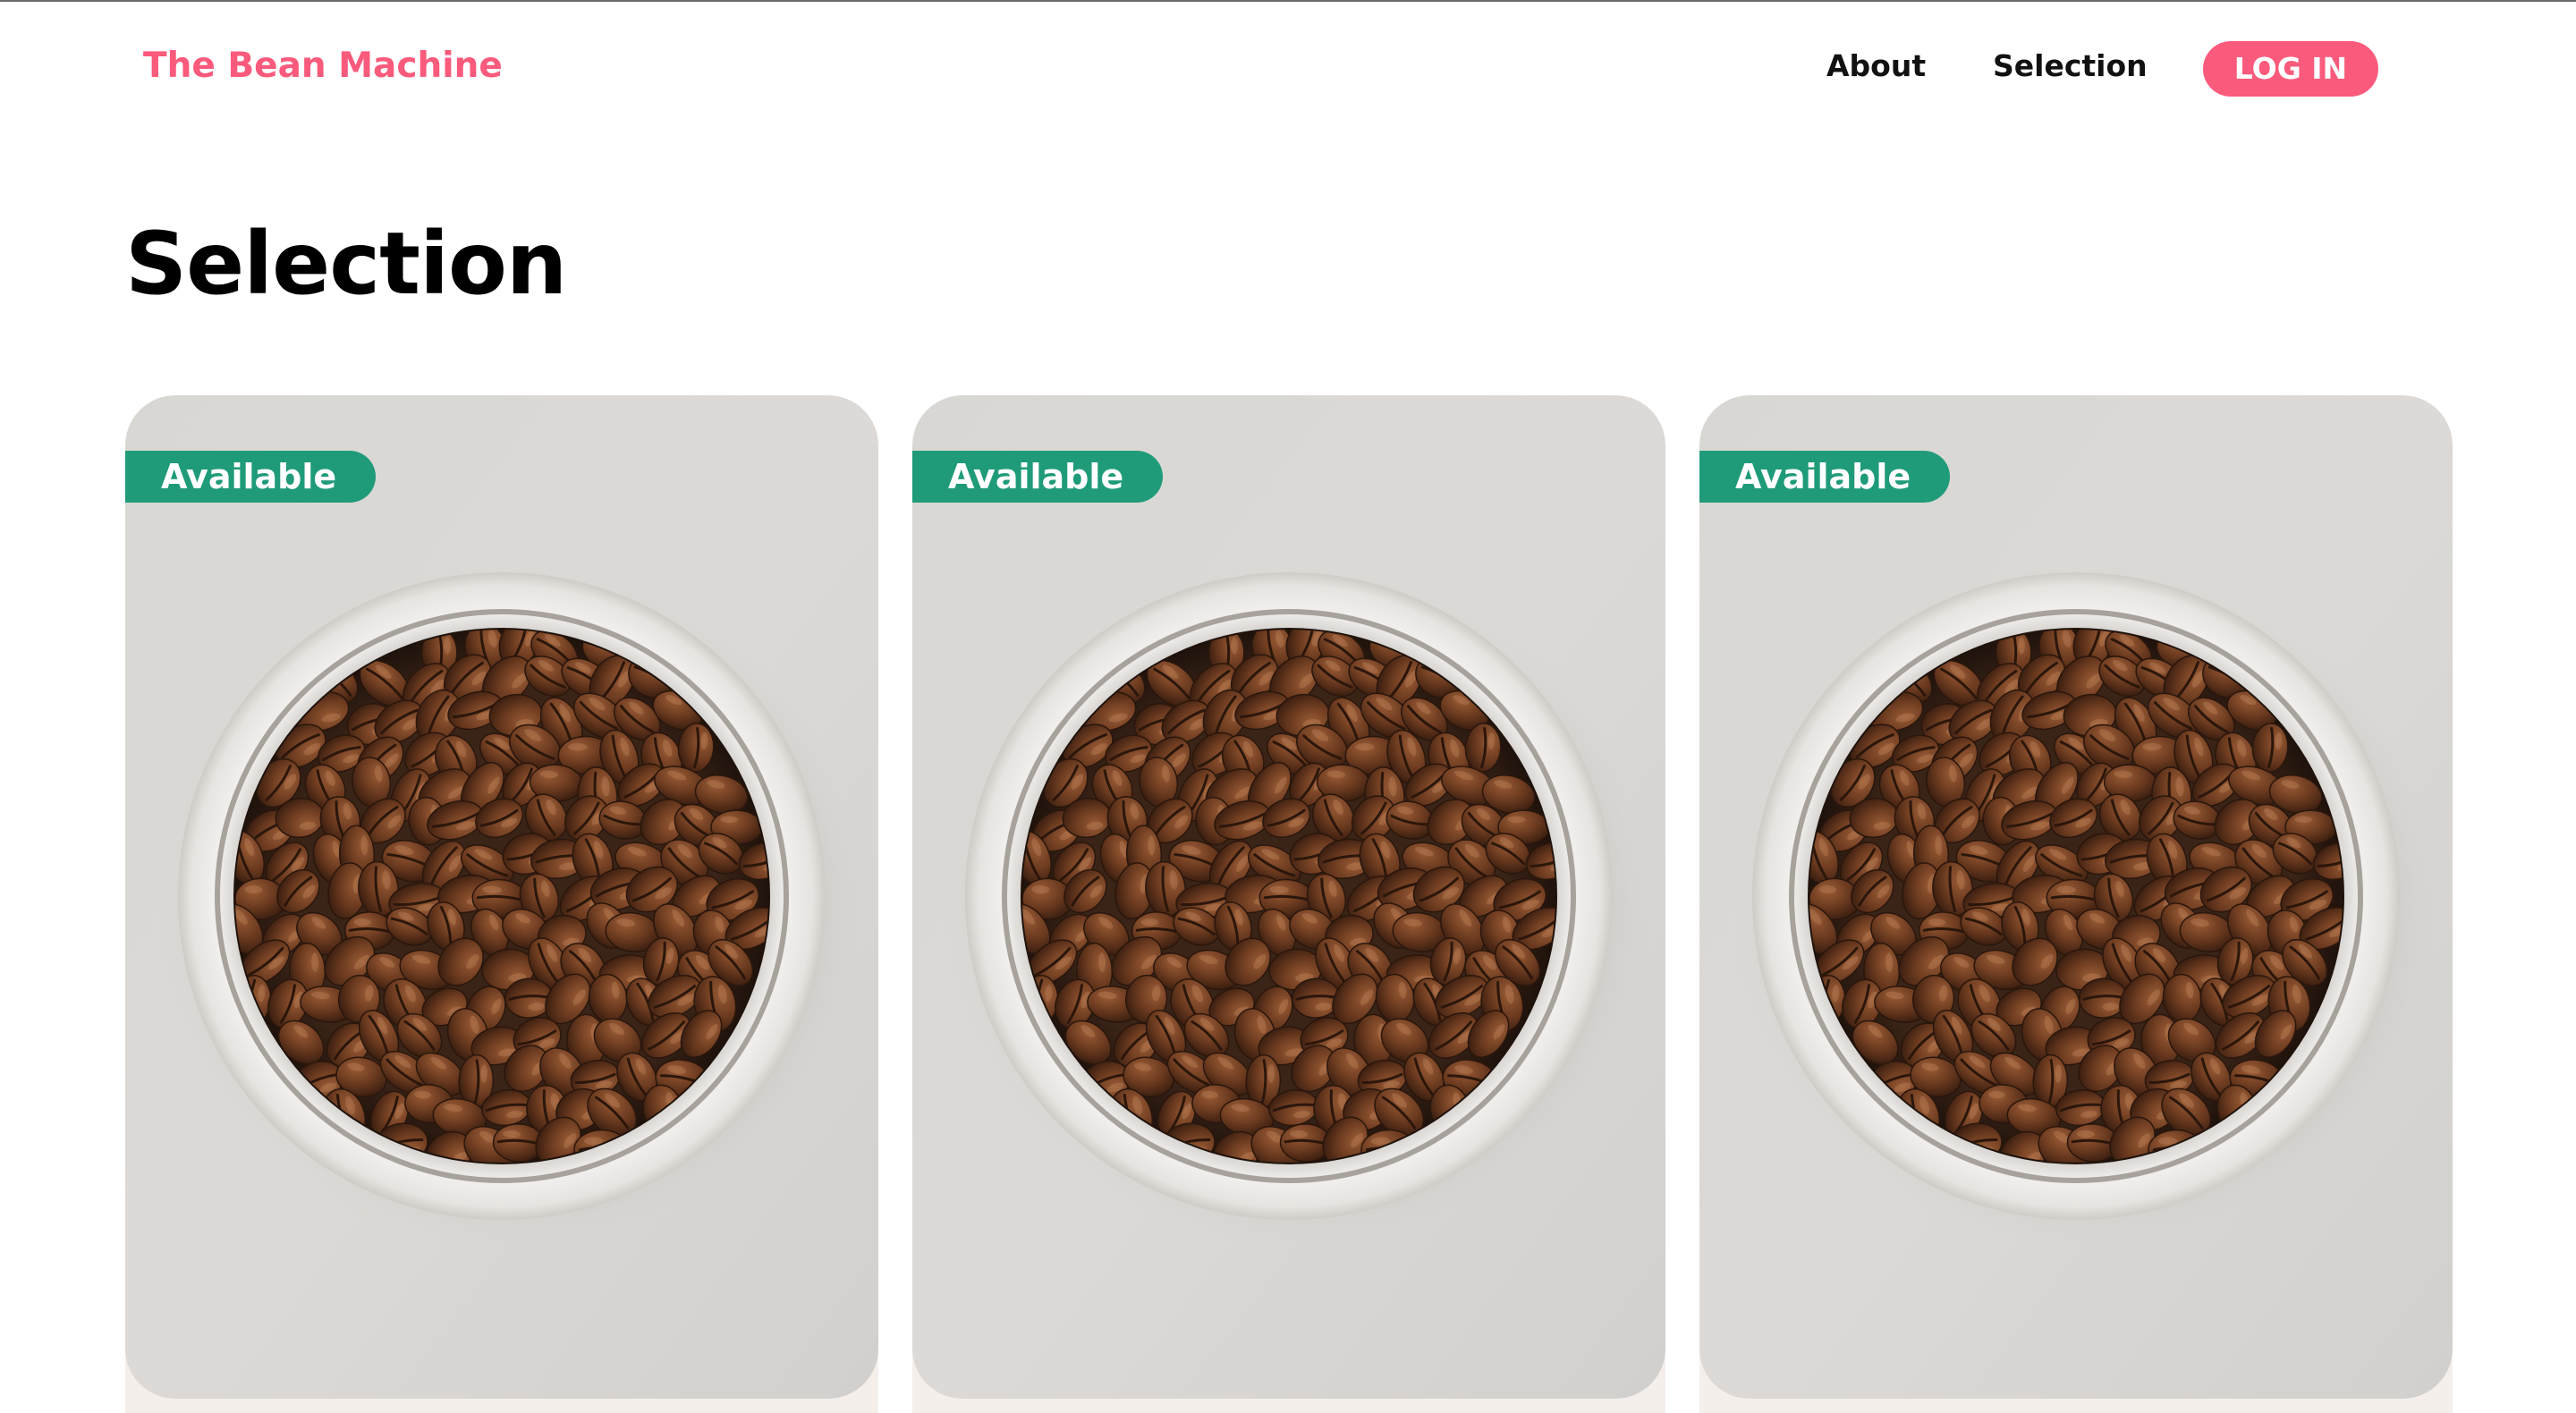  I want to click on page-title: Selection, so click(346, 264).